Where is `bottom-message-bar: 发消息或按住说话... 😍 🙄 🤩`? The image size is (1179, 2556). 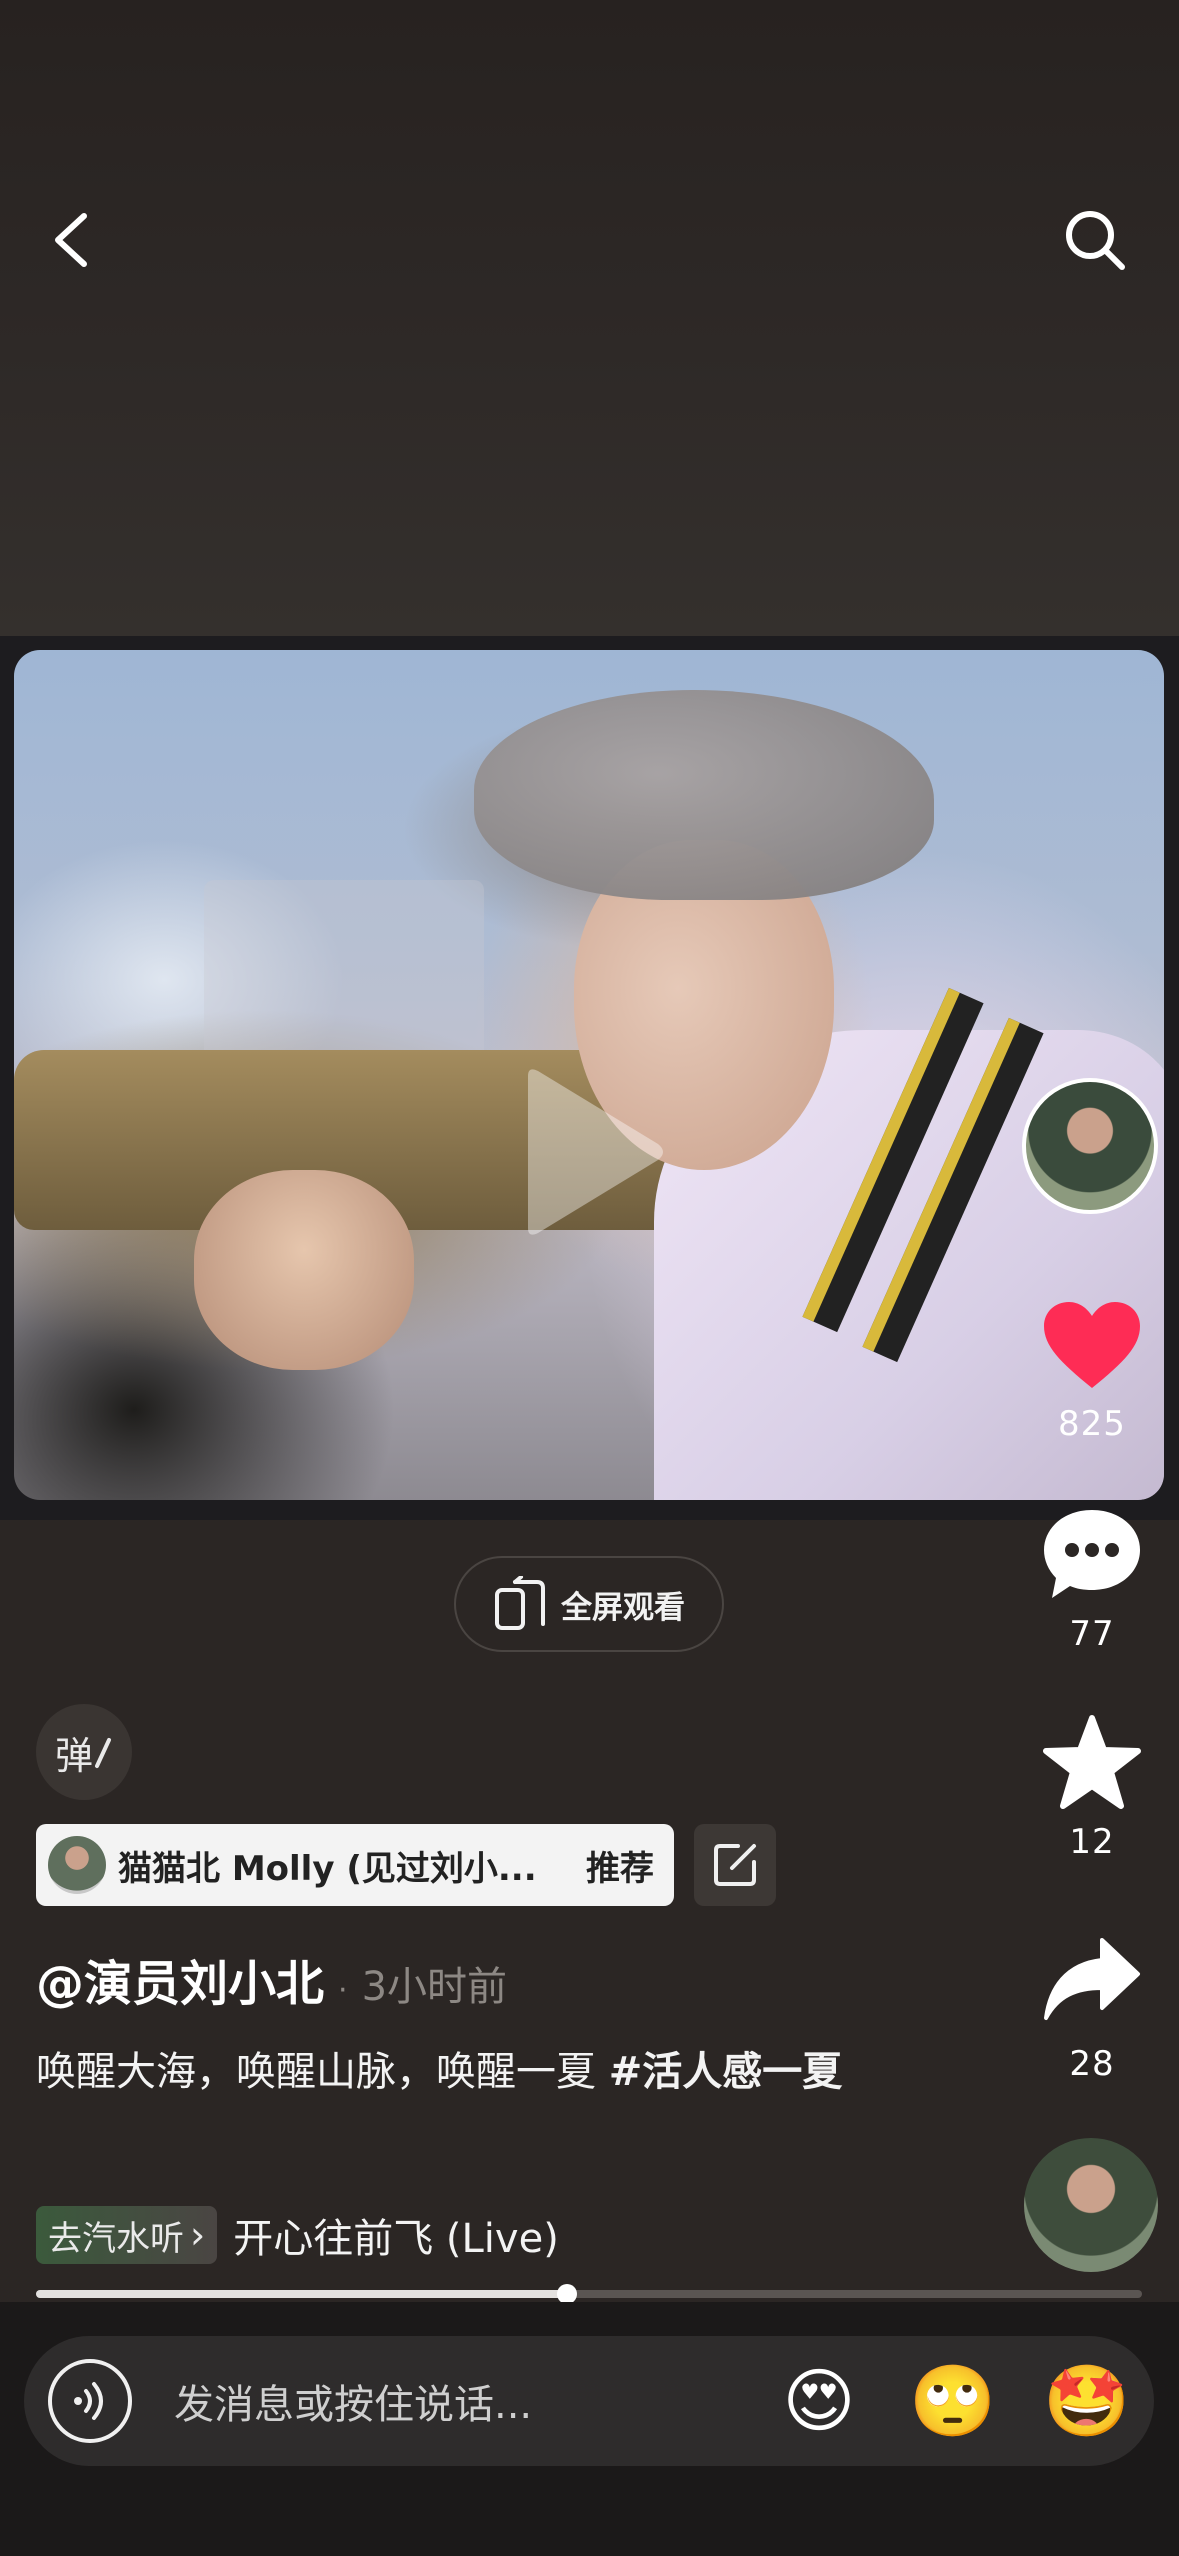 bottom-message-bar: 发消息或按住说话... 😍 🙄 🤩 is located at coordinates (589, 2429).